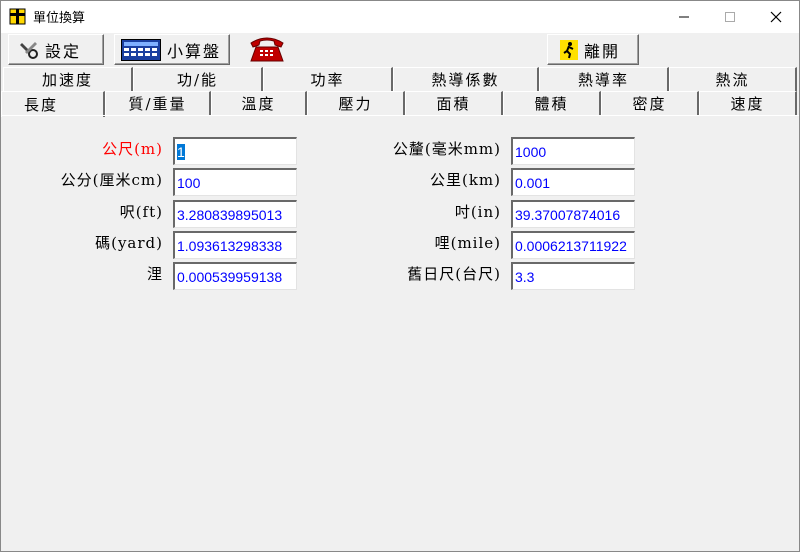 The image size is (800, 552). I want to click on calculator-label: 小算盤, so click(194, 51).